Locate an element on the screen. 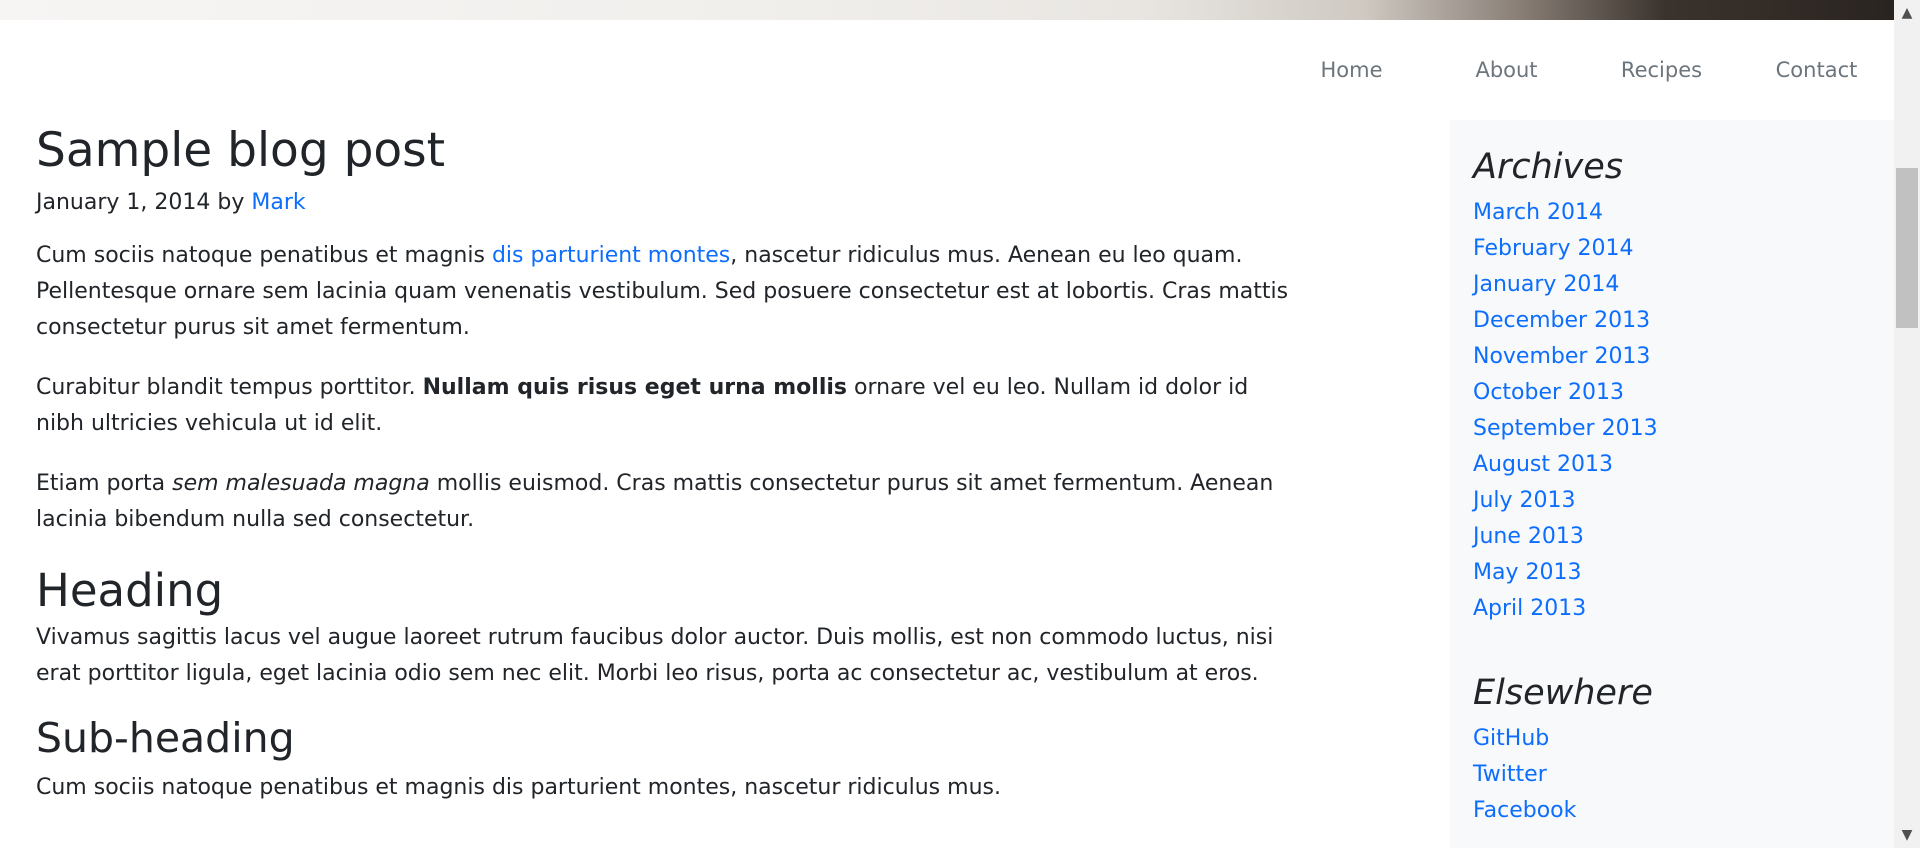  elsewhere-list: GitHub Twitter Facebook is located at coordinates (1683, 775).